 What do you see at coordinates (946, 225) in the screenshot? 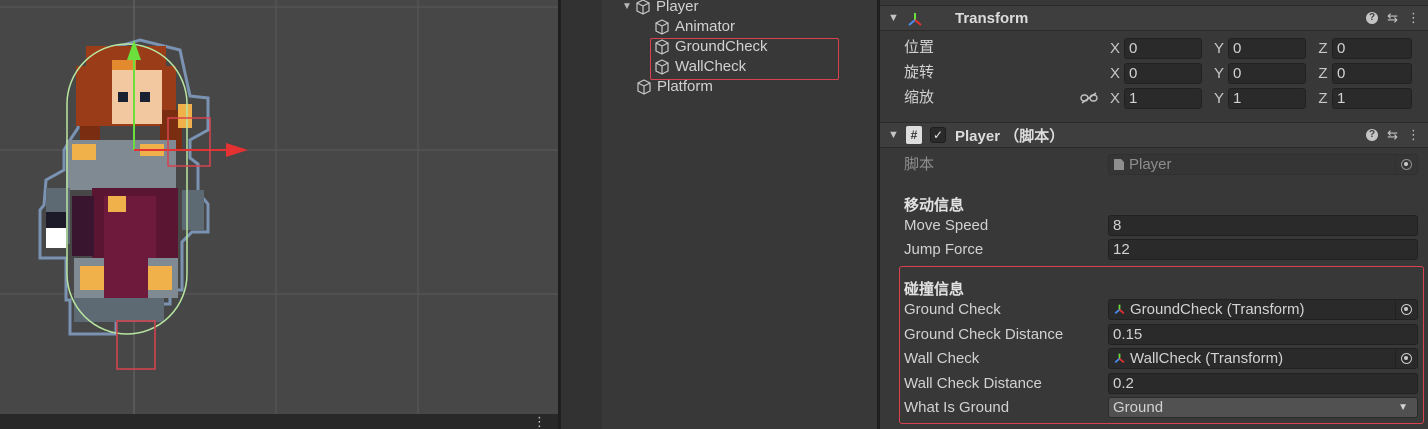
I see `move-speed-label: Move Speed` at bounding box center [946, 225].